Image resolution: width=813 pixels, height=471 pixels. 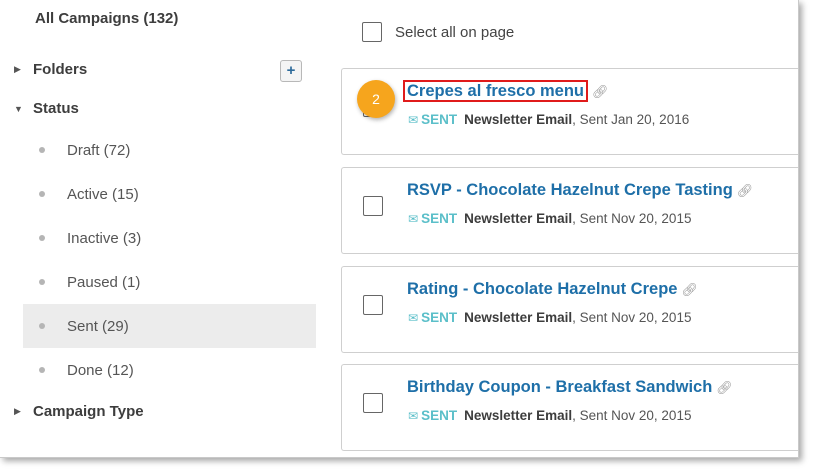 I want to click on add-folder-button: +, so click(x=291, y=71).